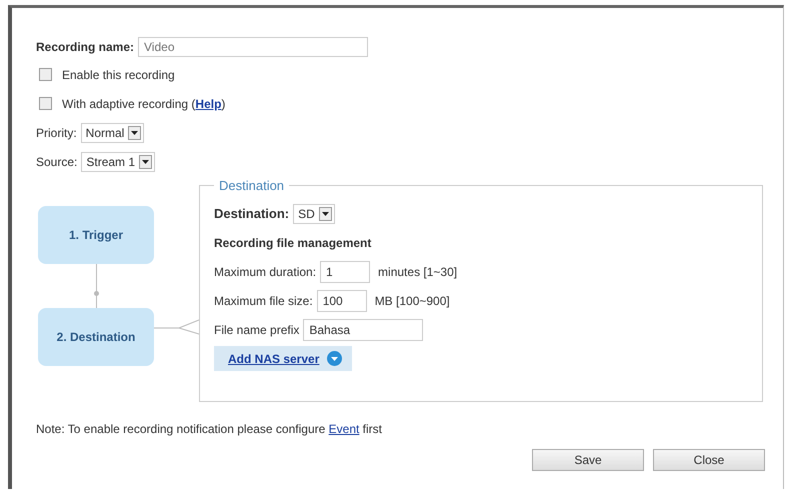 This screenshot has width=790, height=492. What do you see at coordinates (253, 47) in the screenshot?
I see `recording-name-field: Video` at bounding box center [253, 47].